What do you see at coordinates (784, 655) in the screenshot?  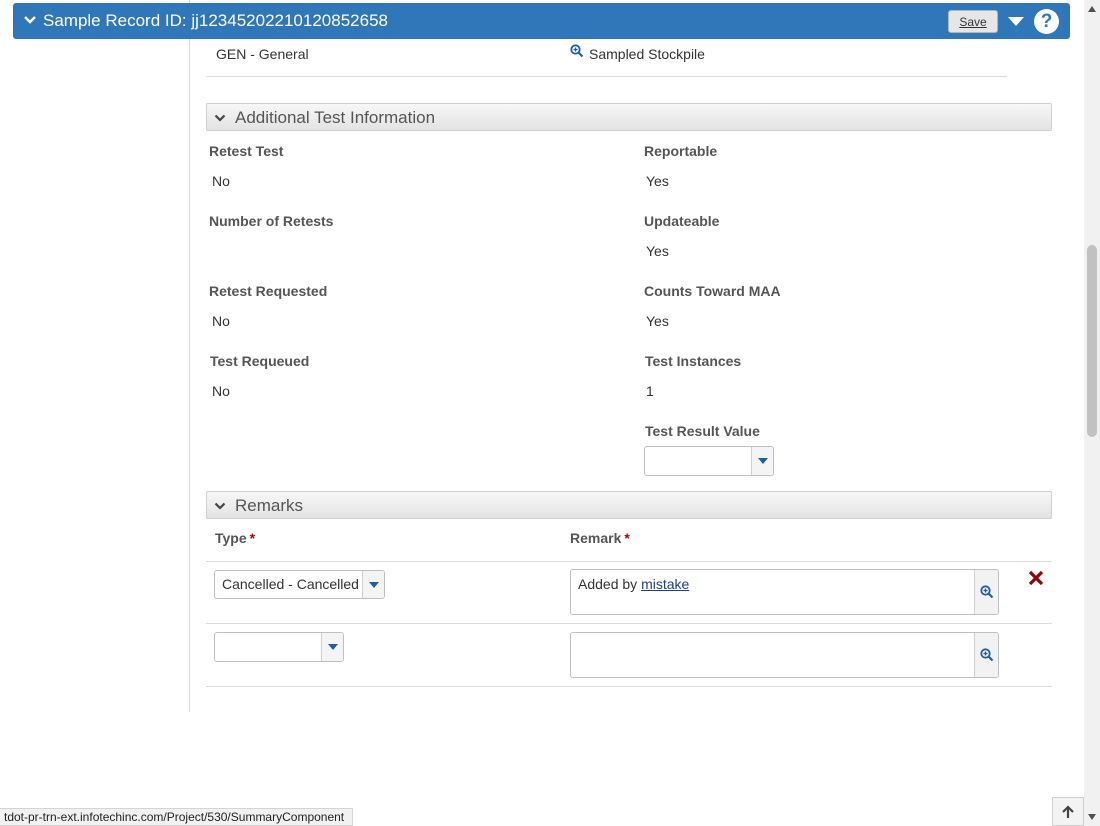 I see `remark-textarea` at bounding box center [784, 655].